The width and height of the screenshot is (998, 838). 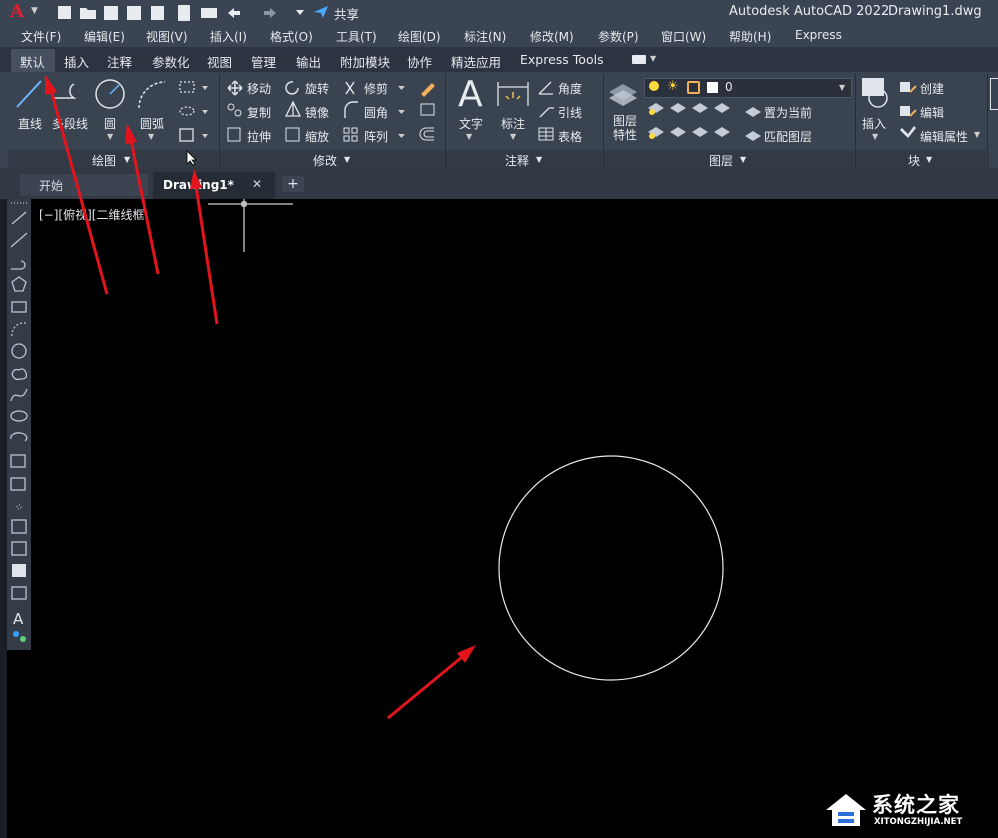 I want to click on fillet-icon, so click(x=351, y=109).